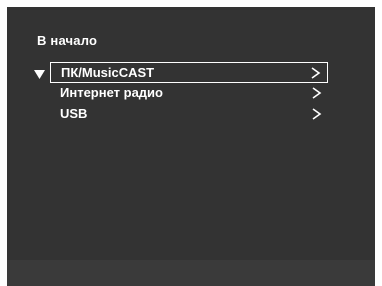  What do you see at coordinates (67, 40) in the screenshot?
I see `screen-title: В начало` at bounding box center [67, 40].